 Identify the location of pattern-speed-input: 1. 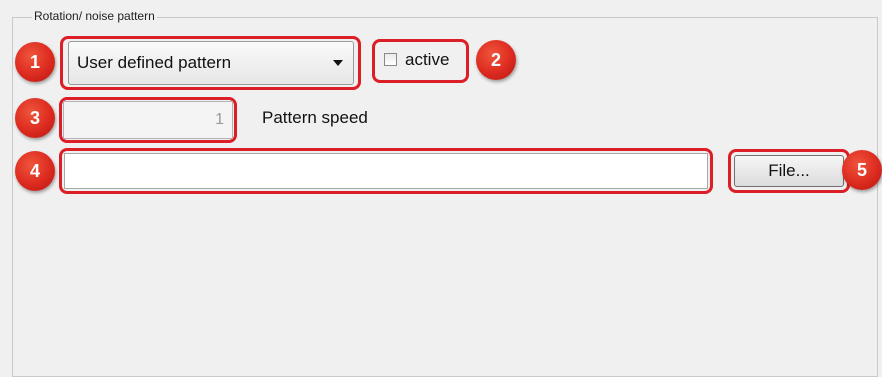
(148, 120).